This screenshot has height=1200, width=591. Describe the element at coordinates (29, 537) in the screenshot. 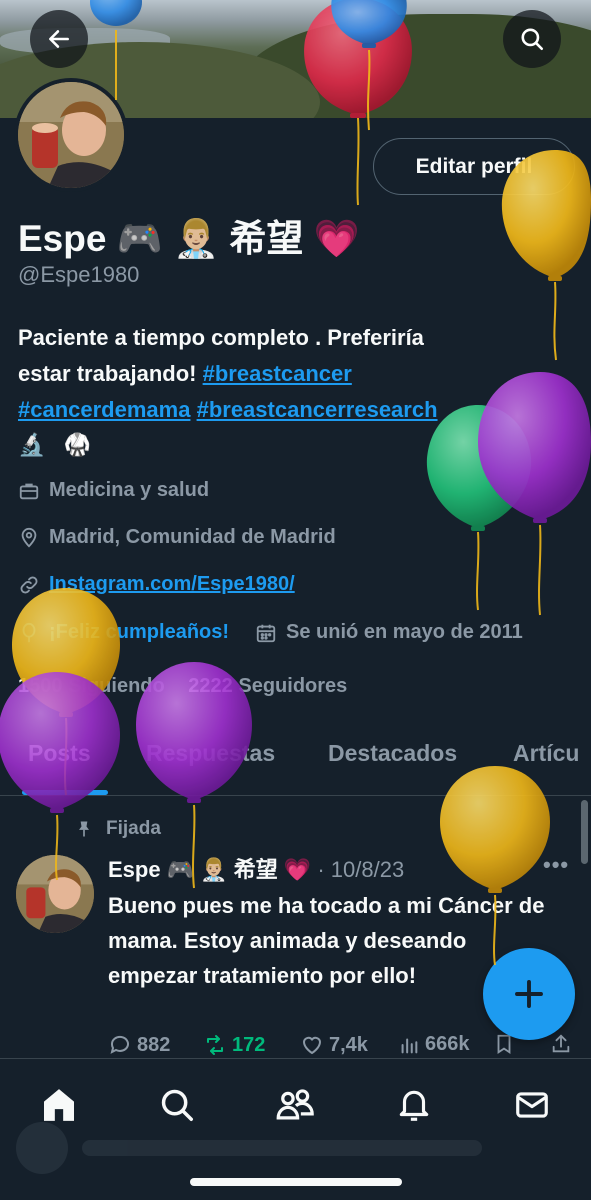

I see `location-pin-icon` at that location.